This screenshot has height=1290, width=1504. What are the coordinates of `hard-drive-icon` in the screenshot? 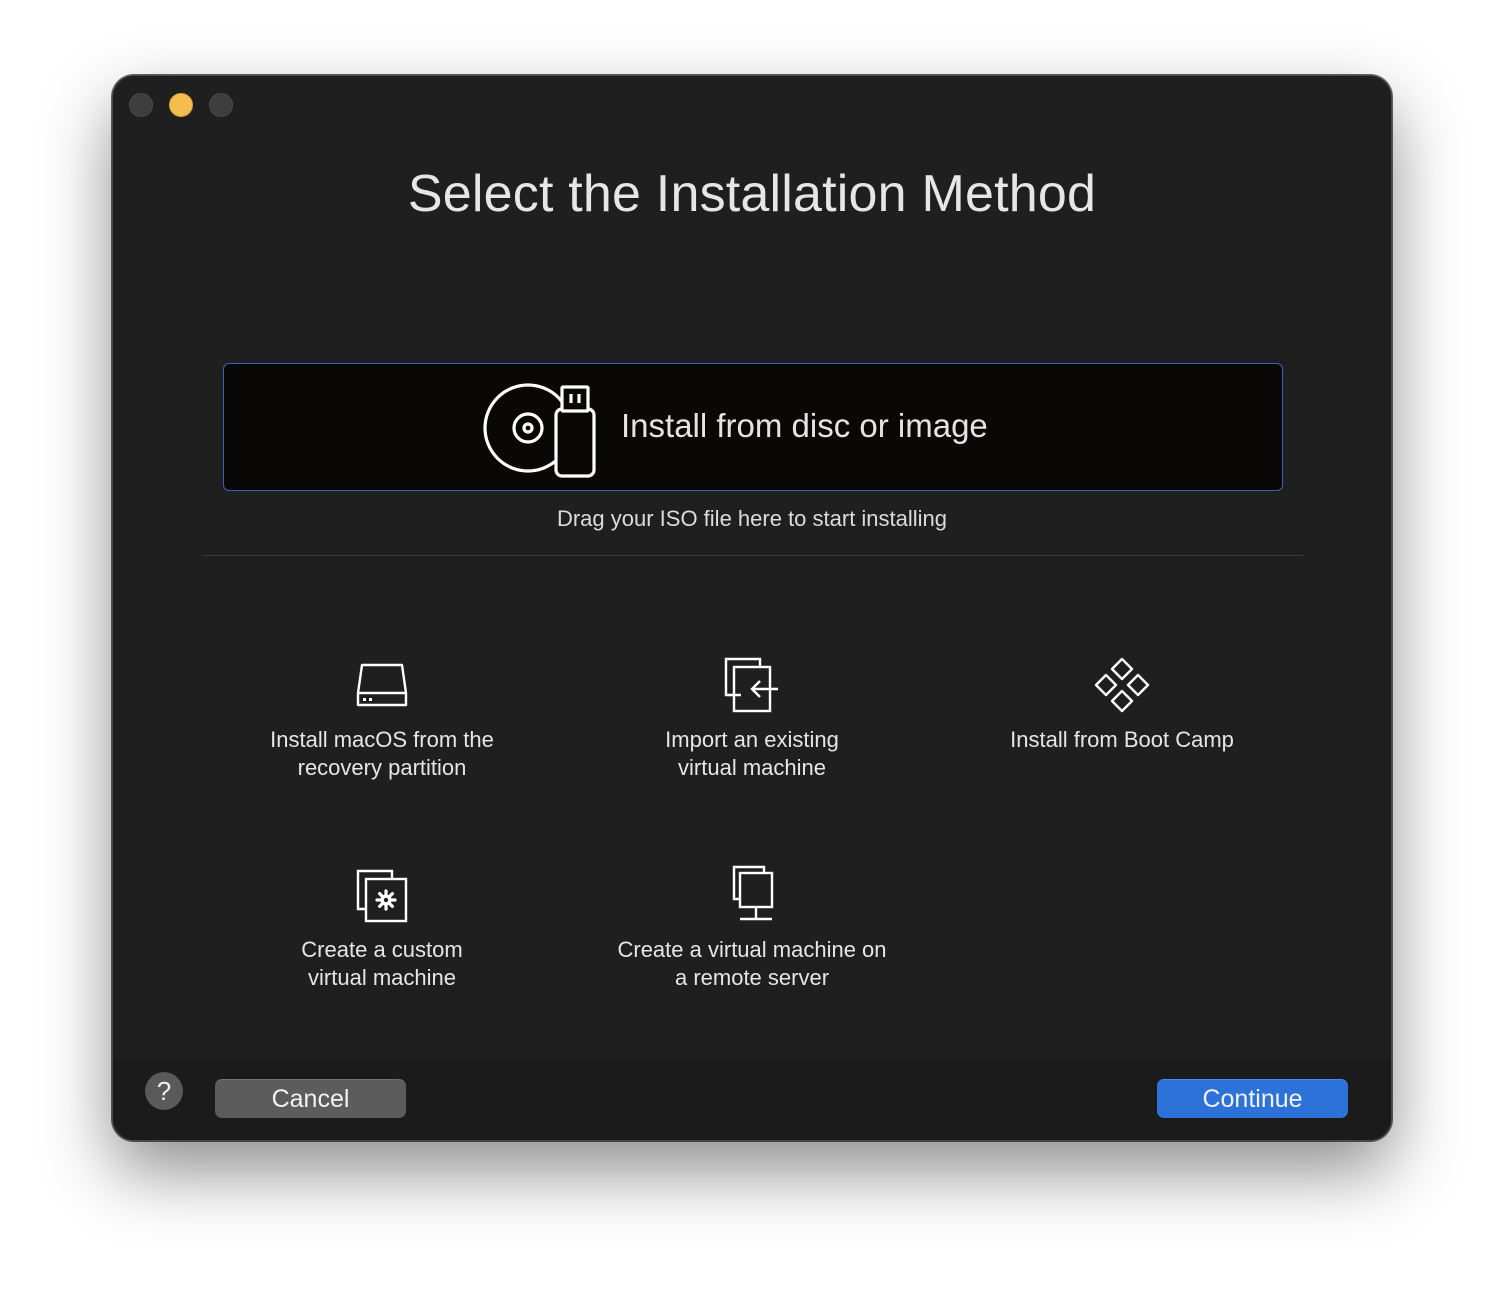 It's located at (382, 685).